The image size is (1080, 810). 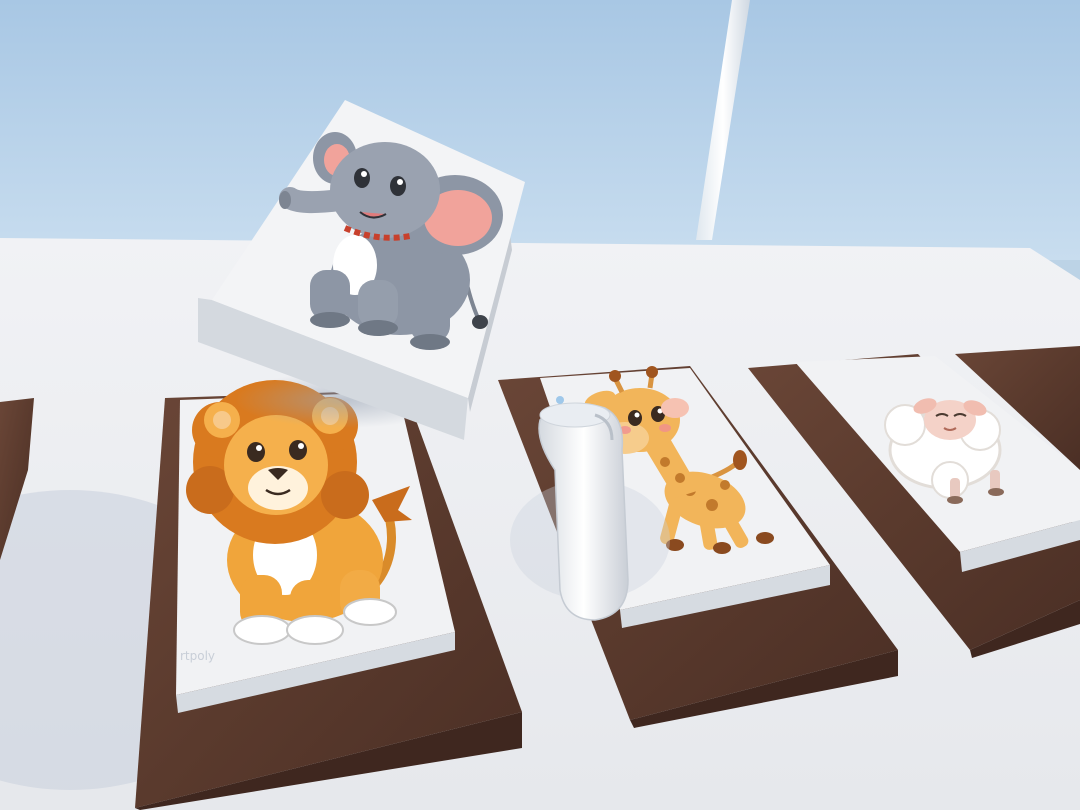 I want to click on card-watermark: rtpoly, so click(x=197, y=656).